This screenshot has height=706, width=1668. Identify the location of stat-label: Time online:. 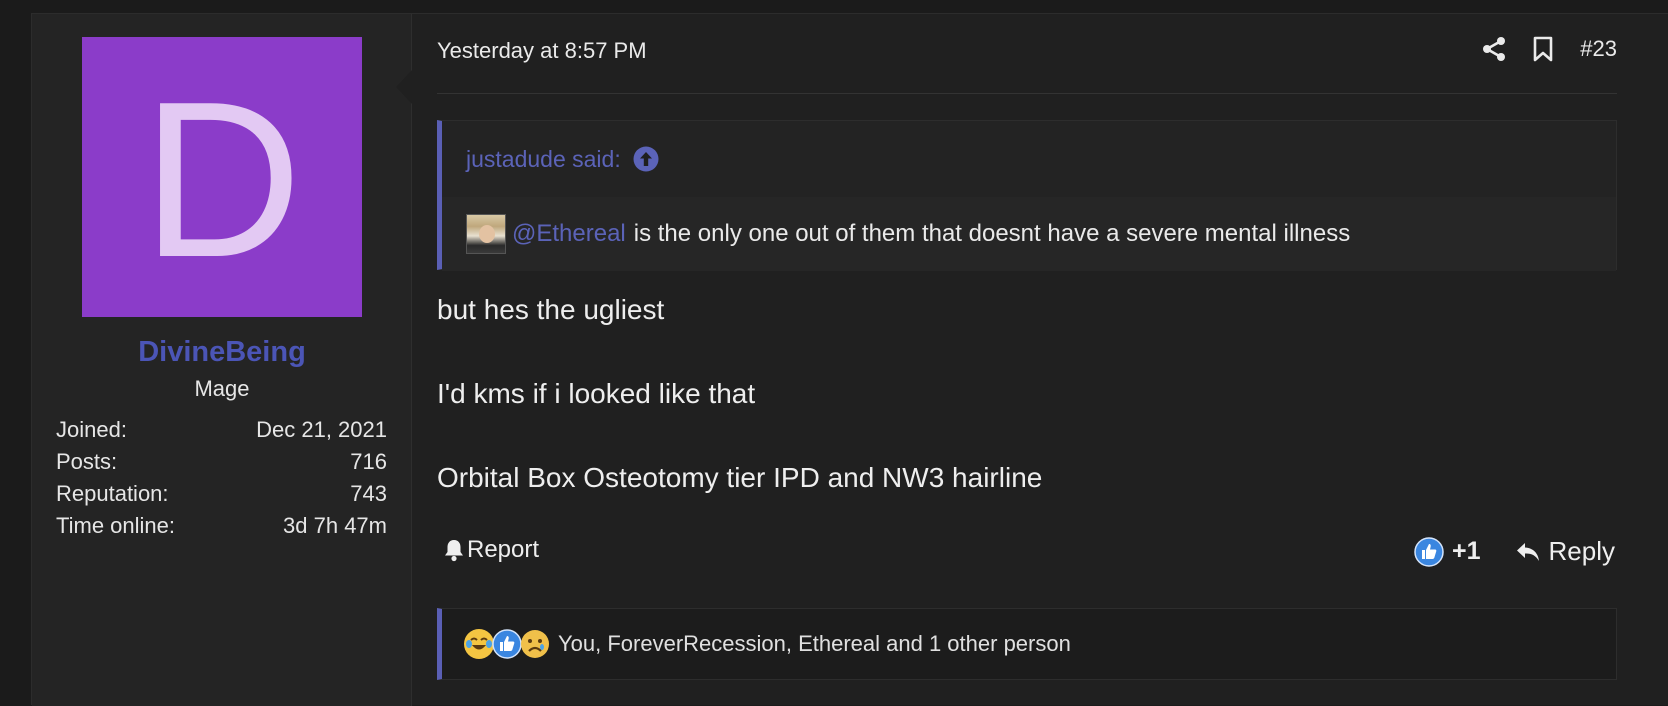
(116, 525).